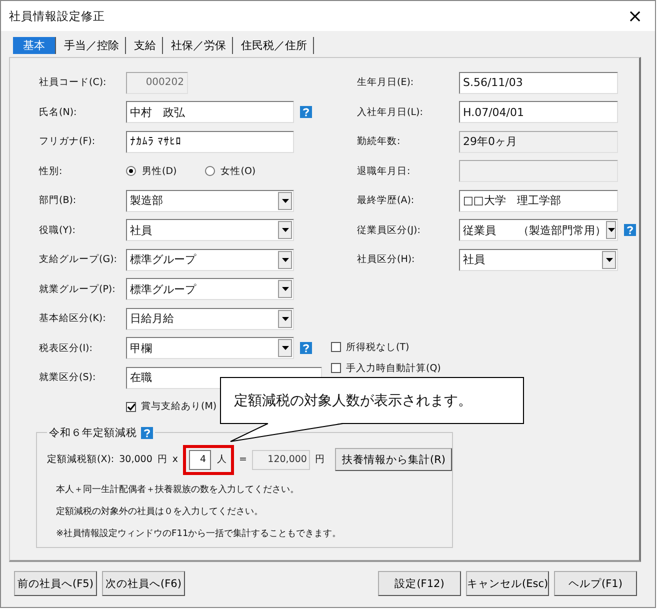 This screenshot has width=658, height=610. Describe the element at coordinates (538, 112) in the screenshot. I see `input-field: H.07/04/01` at that location.